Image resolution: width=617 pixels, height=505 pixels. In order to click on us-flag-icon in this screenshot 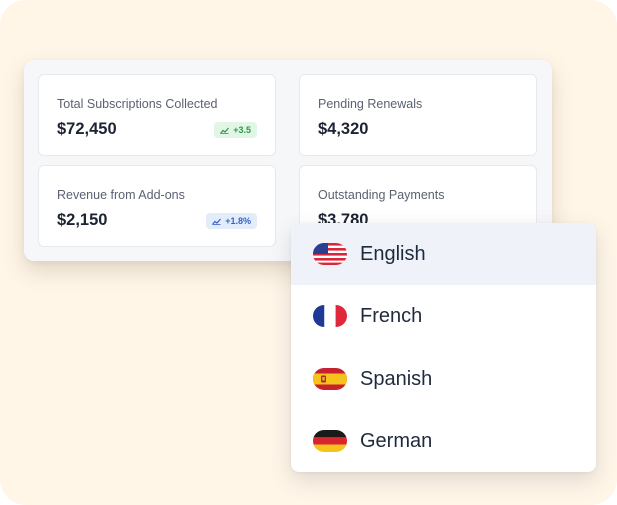, I will do `click(330, 254)`.